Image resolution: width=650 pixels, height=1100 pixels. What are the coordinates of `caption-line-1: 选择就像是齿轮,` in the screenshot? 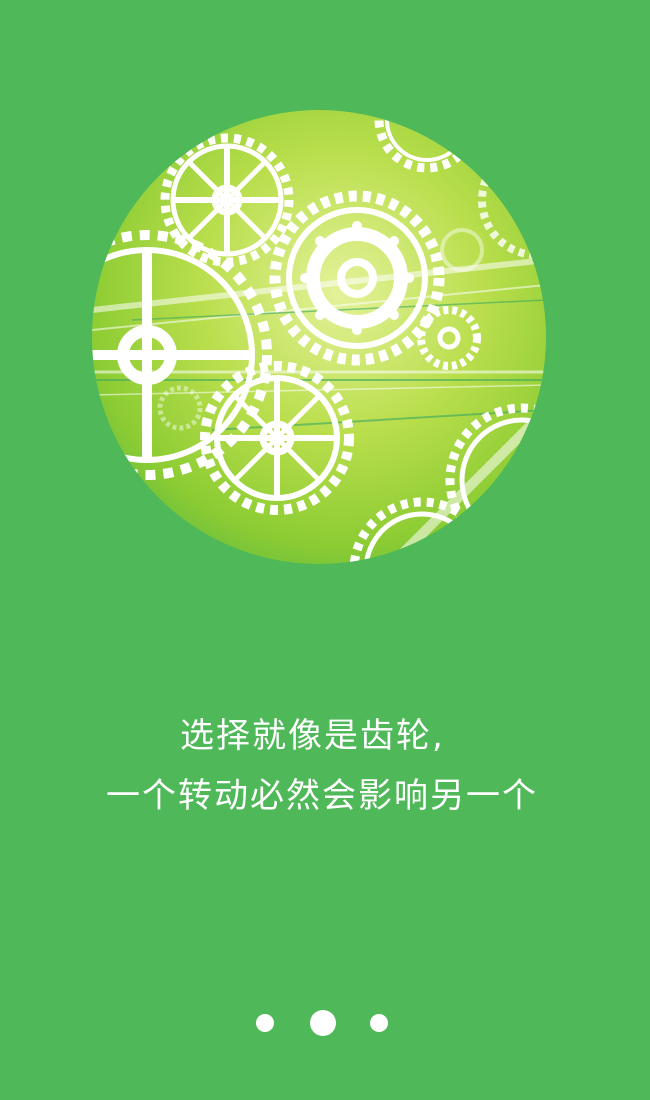 It's located at (312, 736).